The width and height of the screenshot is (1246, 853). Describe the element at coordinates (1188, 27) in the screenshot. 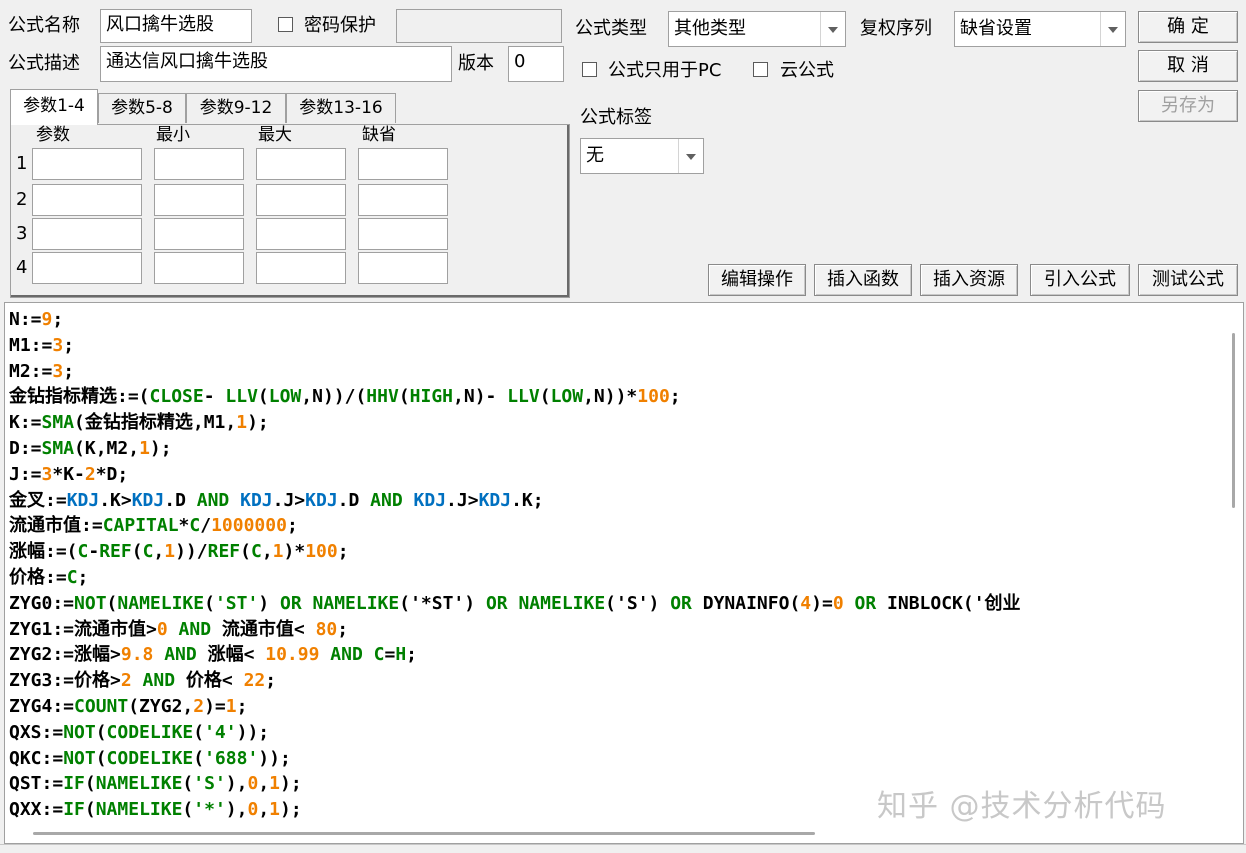

I see `ok-button: 确 定` at that location.